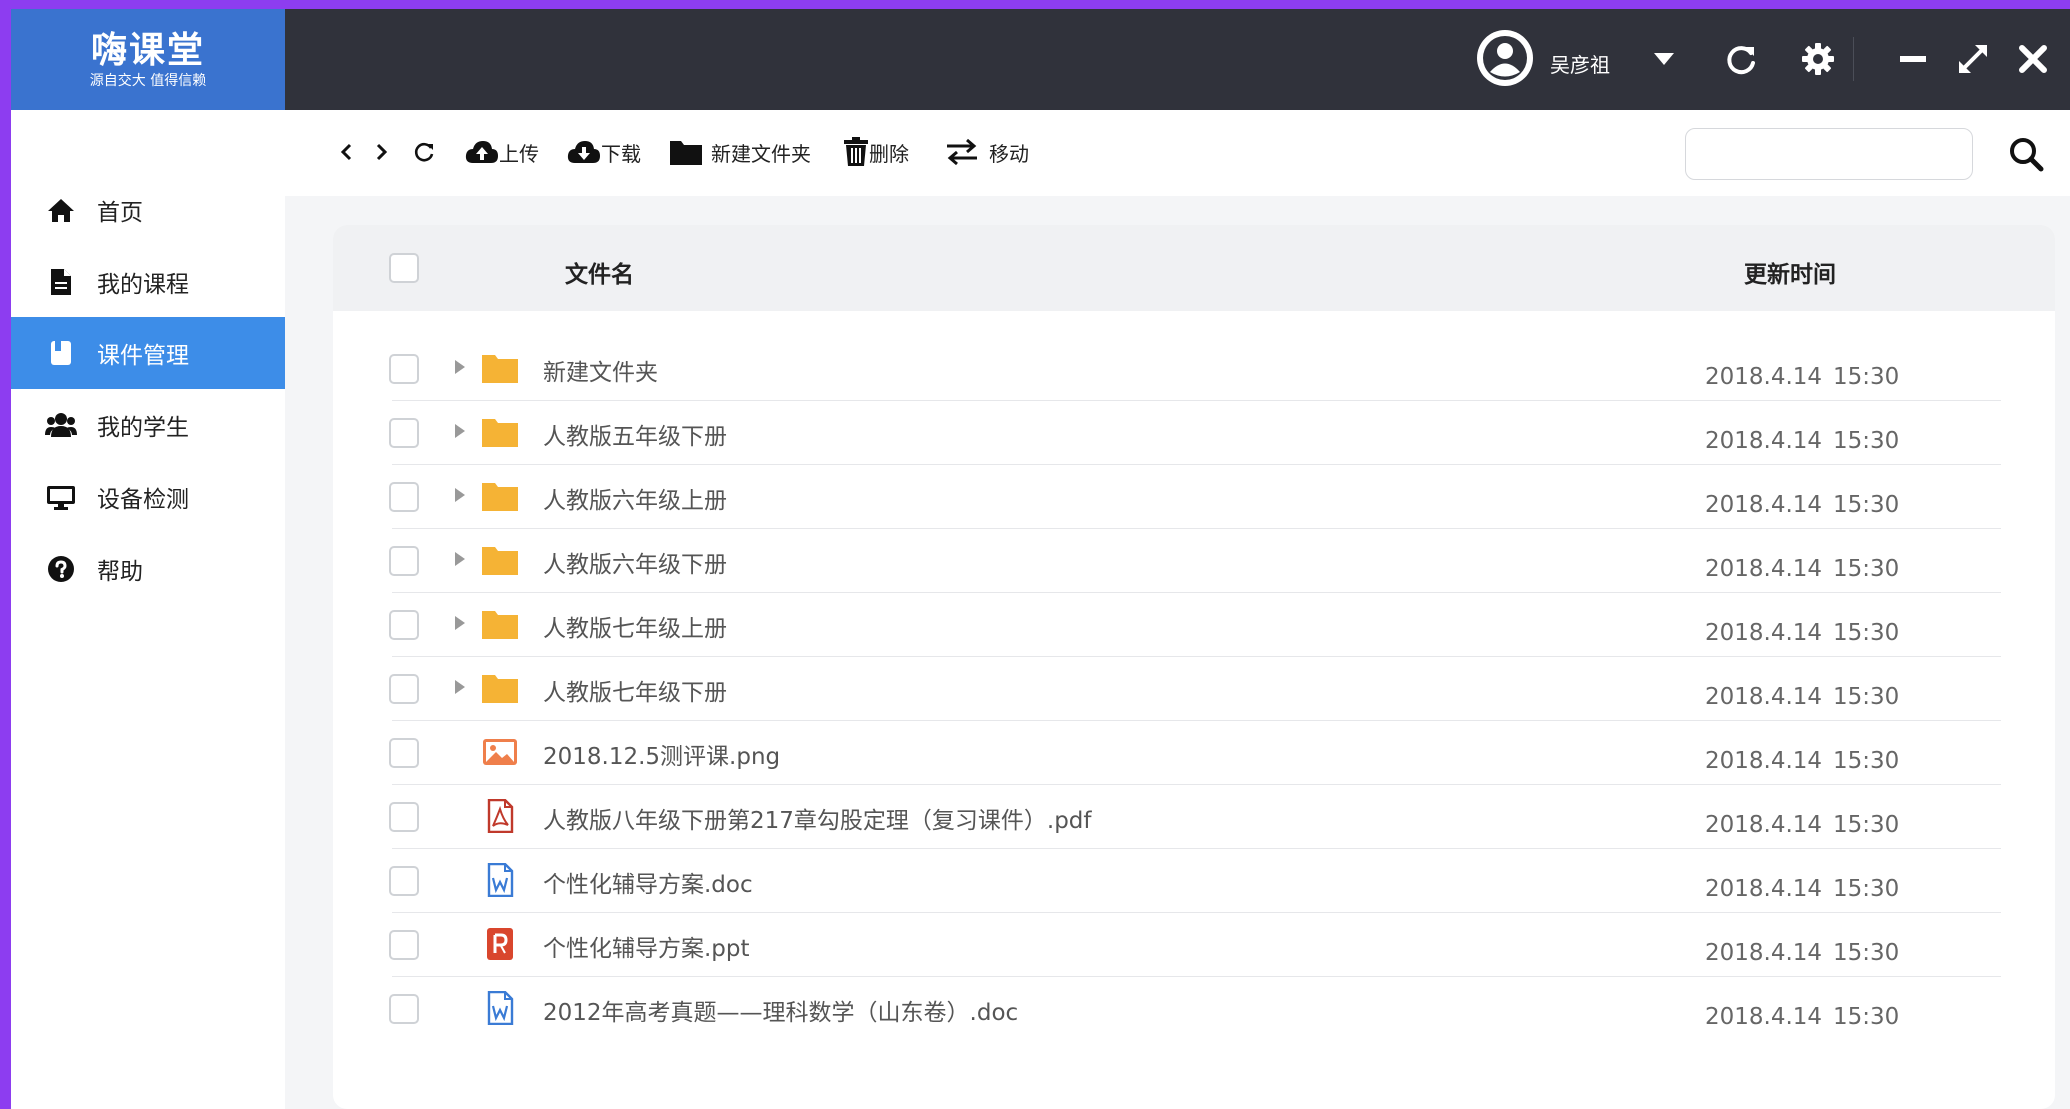 The image size is (2070, 1109). I want to click on move-label: 移动, so click(1009, 153).